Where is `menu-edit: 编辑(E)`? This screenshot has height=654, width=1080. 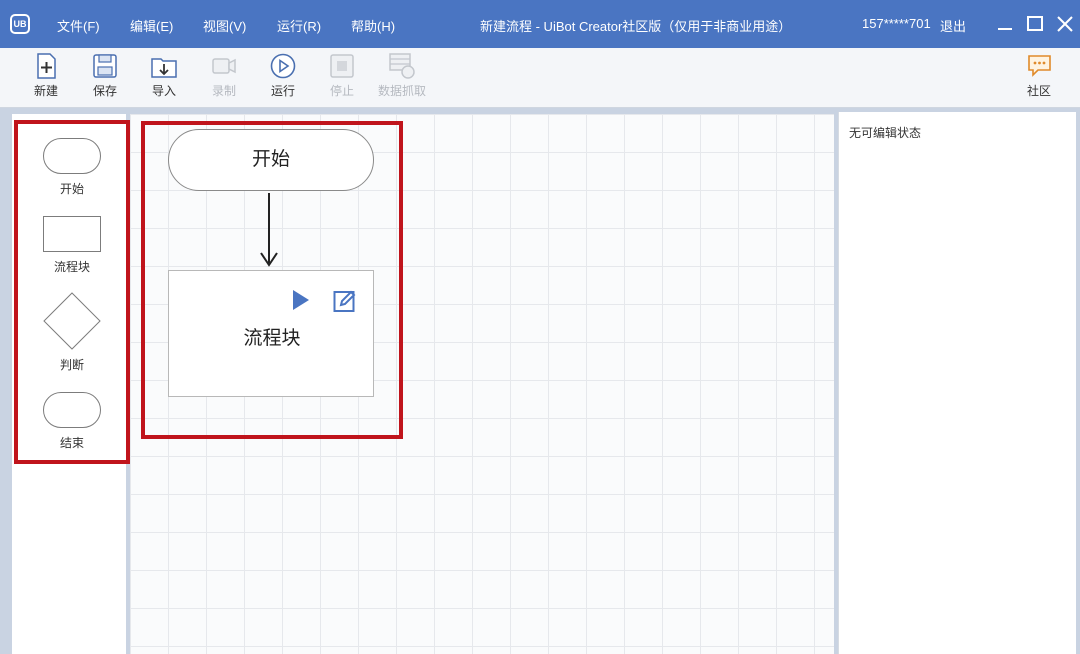 menu-edit: 编辑(E) is located at coordinates (151, 25).